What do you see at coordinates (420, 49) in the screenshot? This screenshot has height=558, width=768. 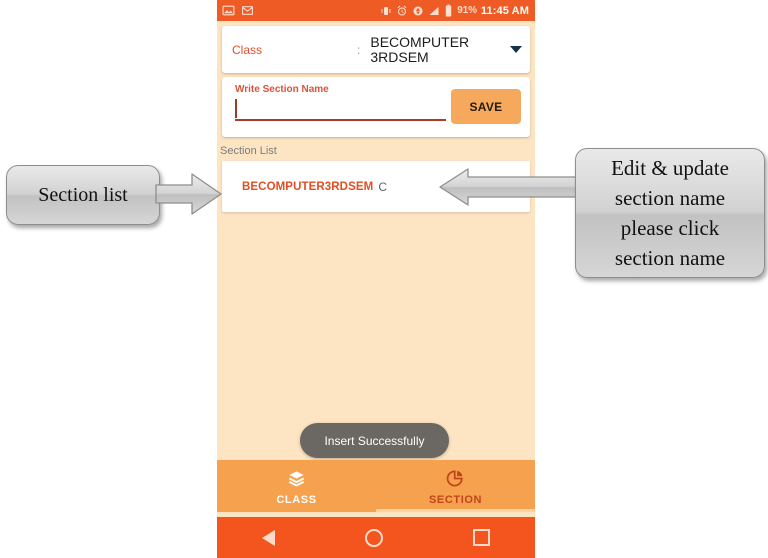 I see `class-selected-value: BECOMPUTER3RDSEM` at bounding box center [420, 49].